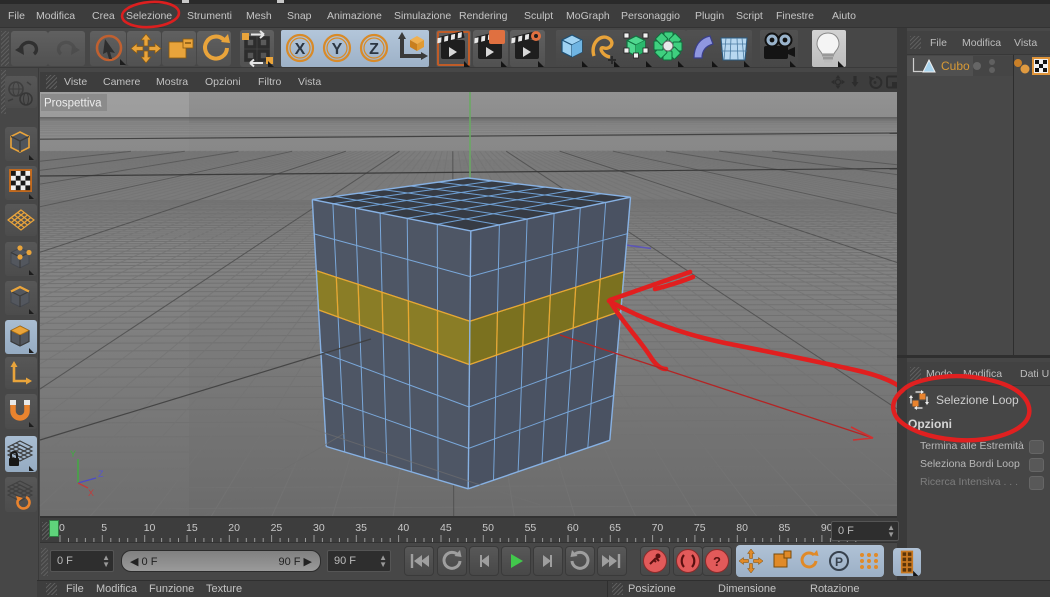 The image size is (1050, 597). I want to click on svg-text: 15, so click(192, 528).